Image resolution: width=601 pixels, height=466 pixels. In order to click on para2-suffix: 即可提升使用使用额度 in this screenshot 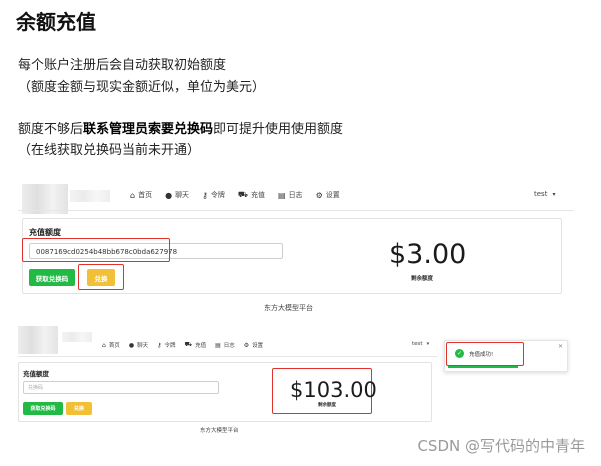, I will do `click(278, 129)`.